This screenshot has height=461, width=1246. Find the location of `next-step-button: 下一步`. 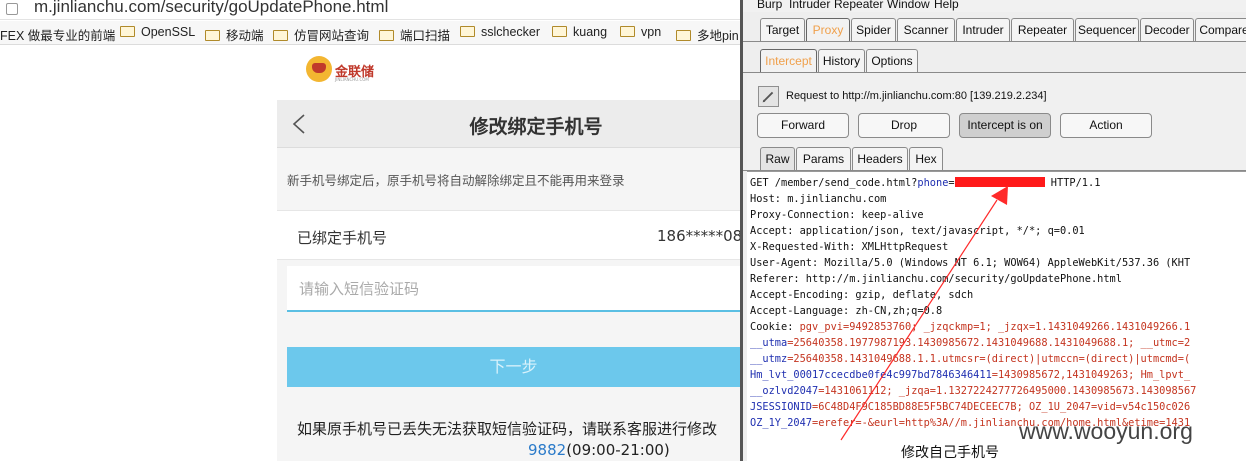

next-step-button: 下一步 is located at coordinates (513, 367).